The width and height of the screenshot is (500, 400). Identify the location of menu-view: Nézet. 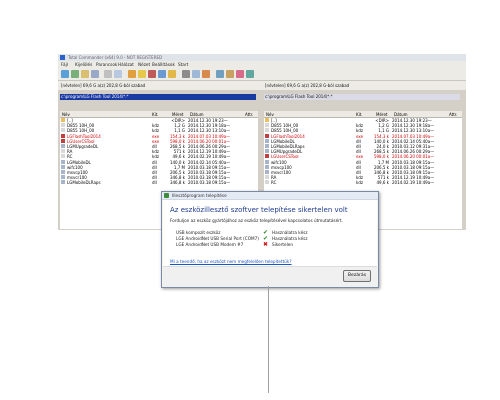
(144, 64).